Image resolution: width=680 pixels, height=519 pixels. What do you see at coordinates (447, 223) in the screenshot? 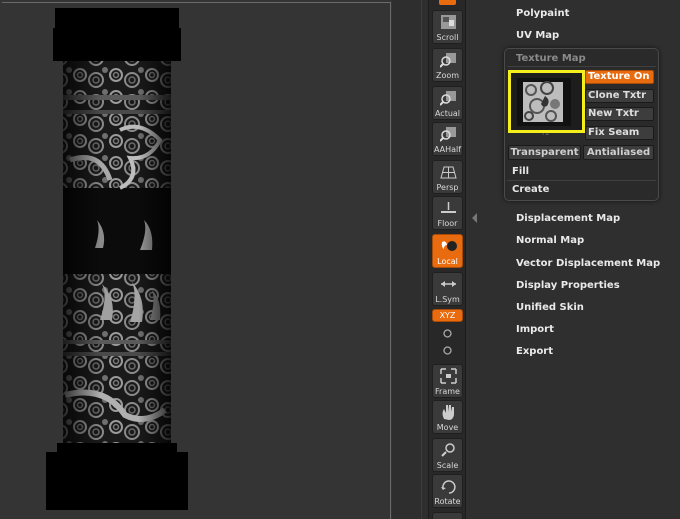
I see `floor-label: Floor` at bounding box center [447, 223].